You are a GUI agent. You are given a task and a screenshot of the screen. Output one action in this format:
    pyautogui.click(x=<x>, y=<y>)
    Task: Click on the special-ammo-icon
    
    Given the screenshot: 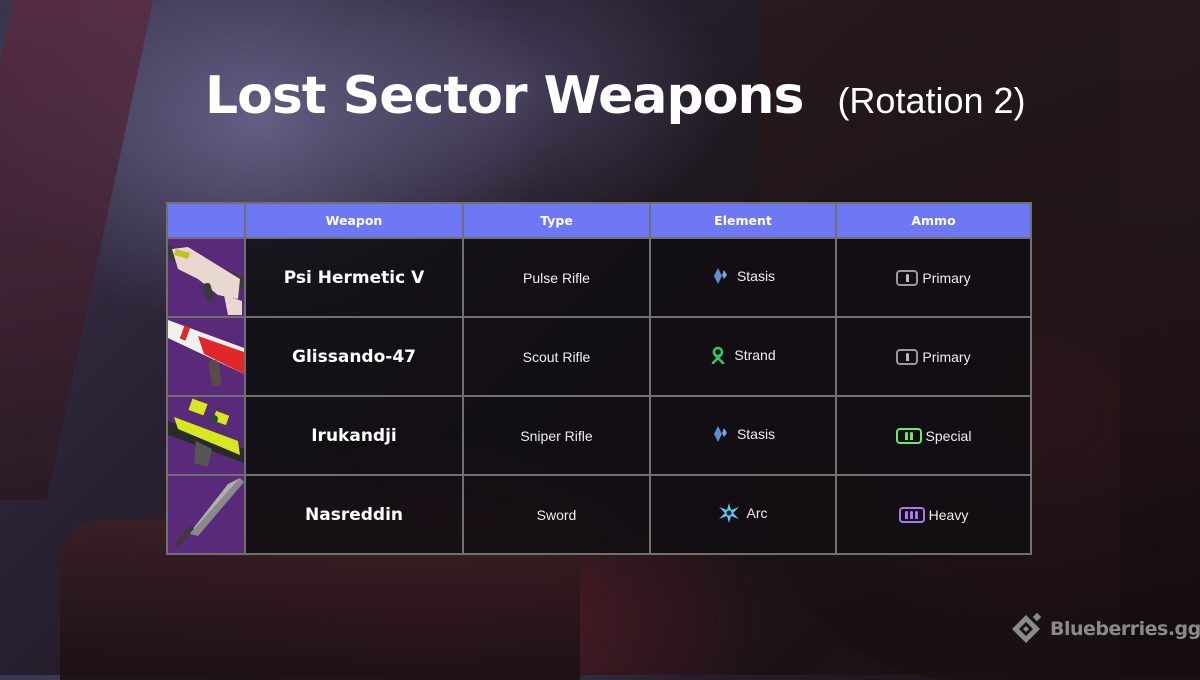 What is the action you would take?
    pyautogui.click(x=908, y=436)
    